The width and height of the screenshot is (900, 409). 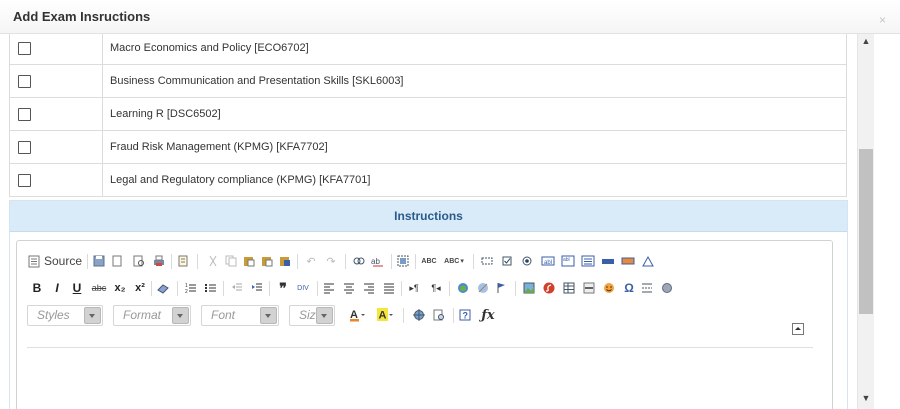 I want to click on div-container-icon: DIV, so click(x=303, y=288).